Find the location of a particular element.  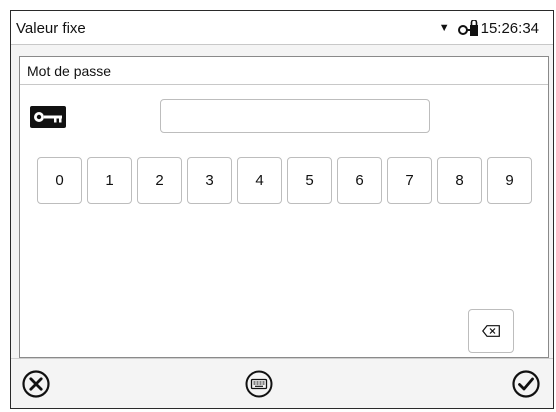

keypad-key-2: 2 is located at coordinates (159, 180).